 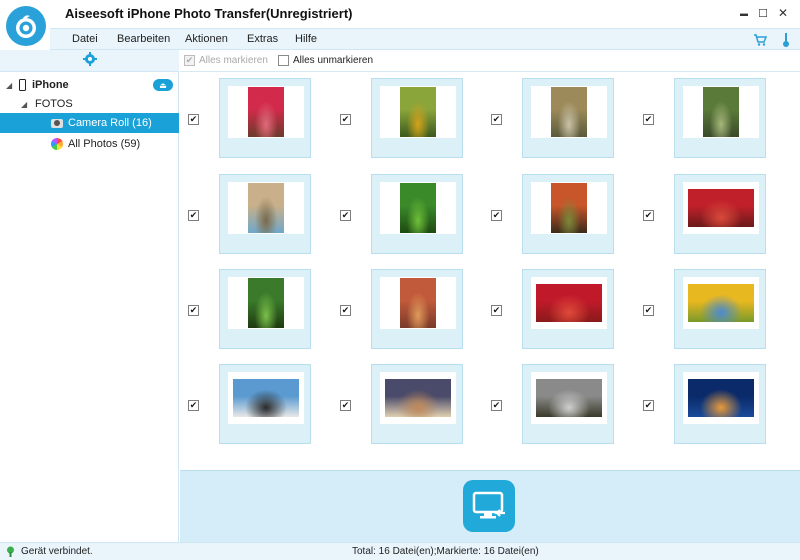 I want to click on connection-status-icon, so click(x=10, y=551).